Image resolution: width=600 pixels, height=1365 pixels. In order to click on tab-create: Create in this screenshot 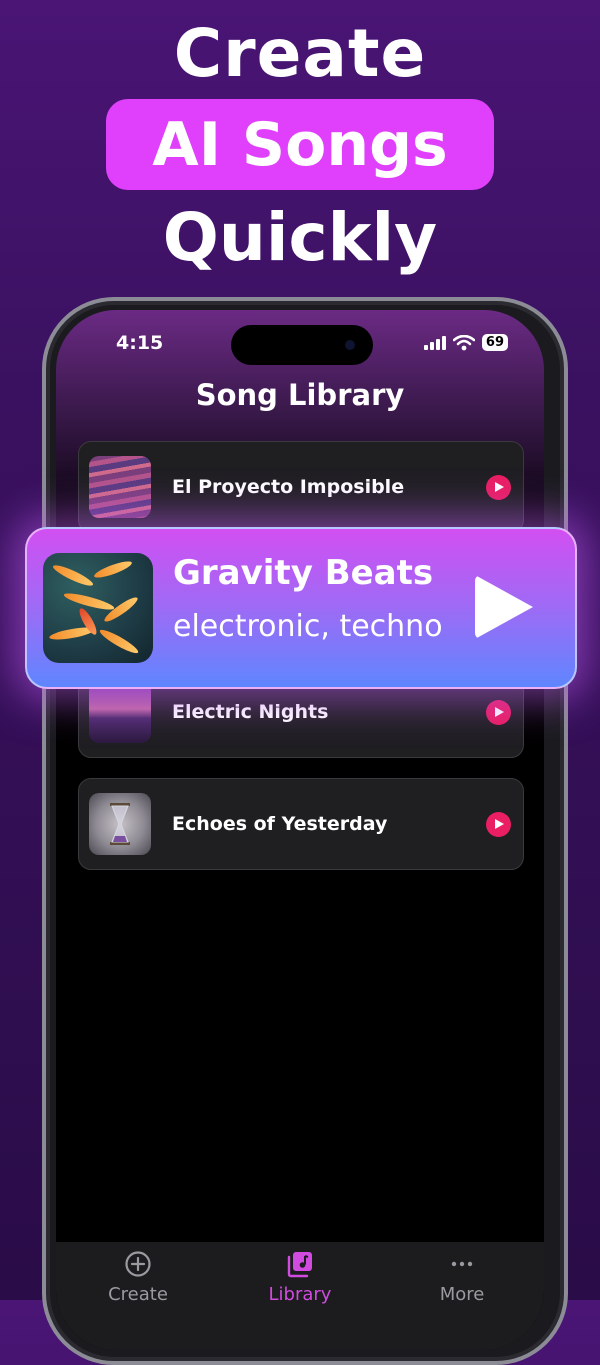, I will do `click(138, 1277)`.